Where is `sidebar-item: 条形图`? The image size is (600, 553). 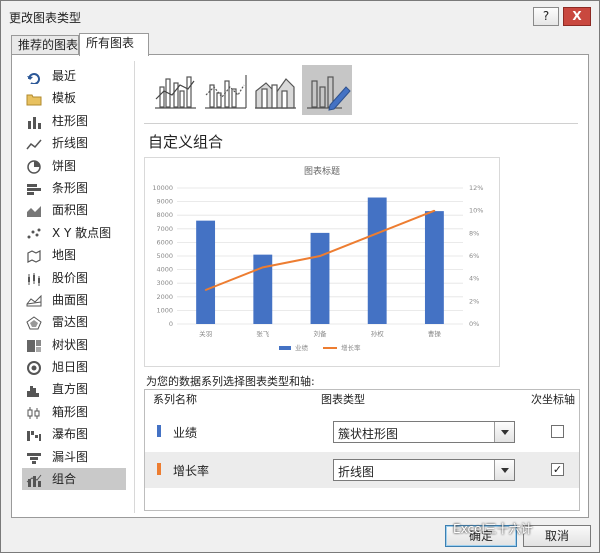 sidebar-item: 条形图 is located at coordinates (74, 188).